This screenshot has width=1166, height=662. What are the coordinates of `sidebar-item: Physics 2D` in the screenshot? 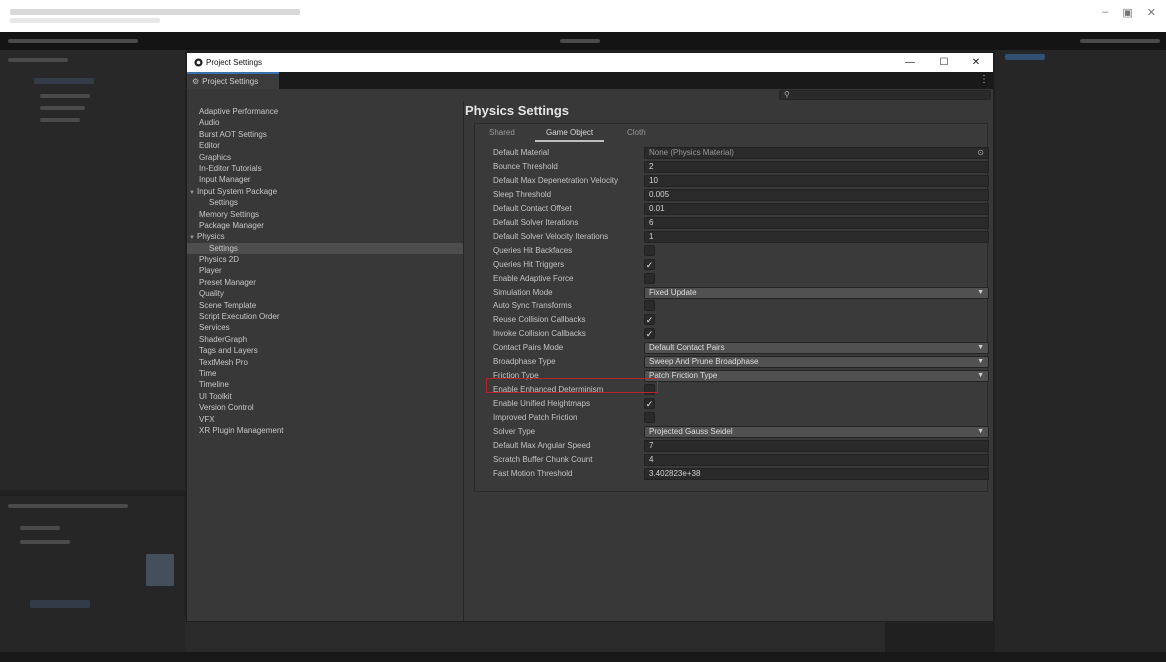 It's located at (325, 259).